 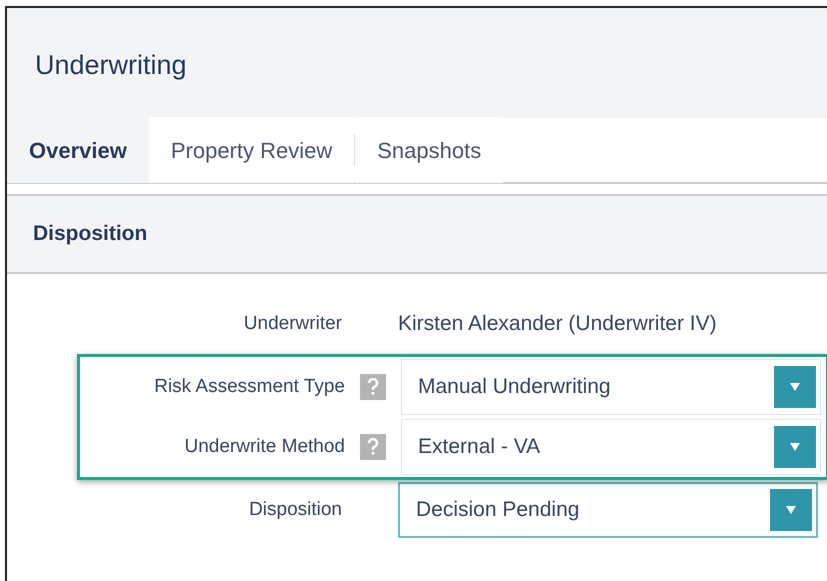 What do you see at coordinates (90, 234) in the screenshot?
I see `section-title: Disposition` at bounding box center [90, 234].